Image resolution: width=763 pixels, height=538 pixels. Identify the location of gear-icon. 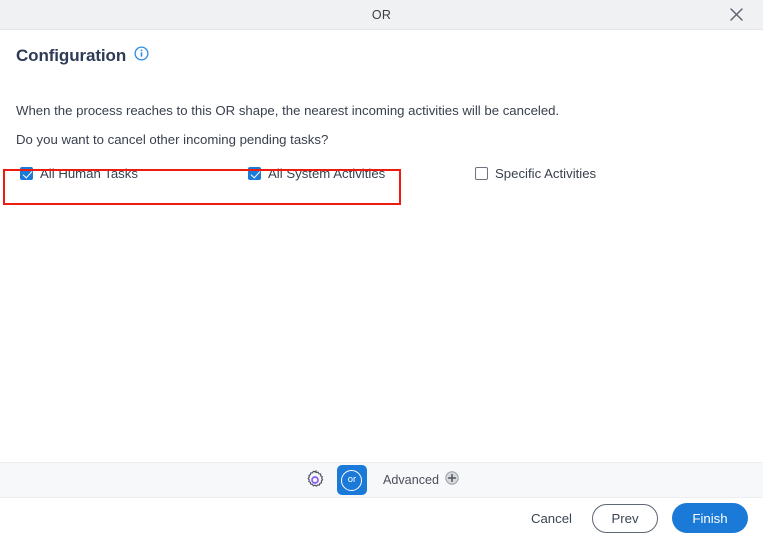
(315, 480).